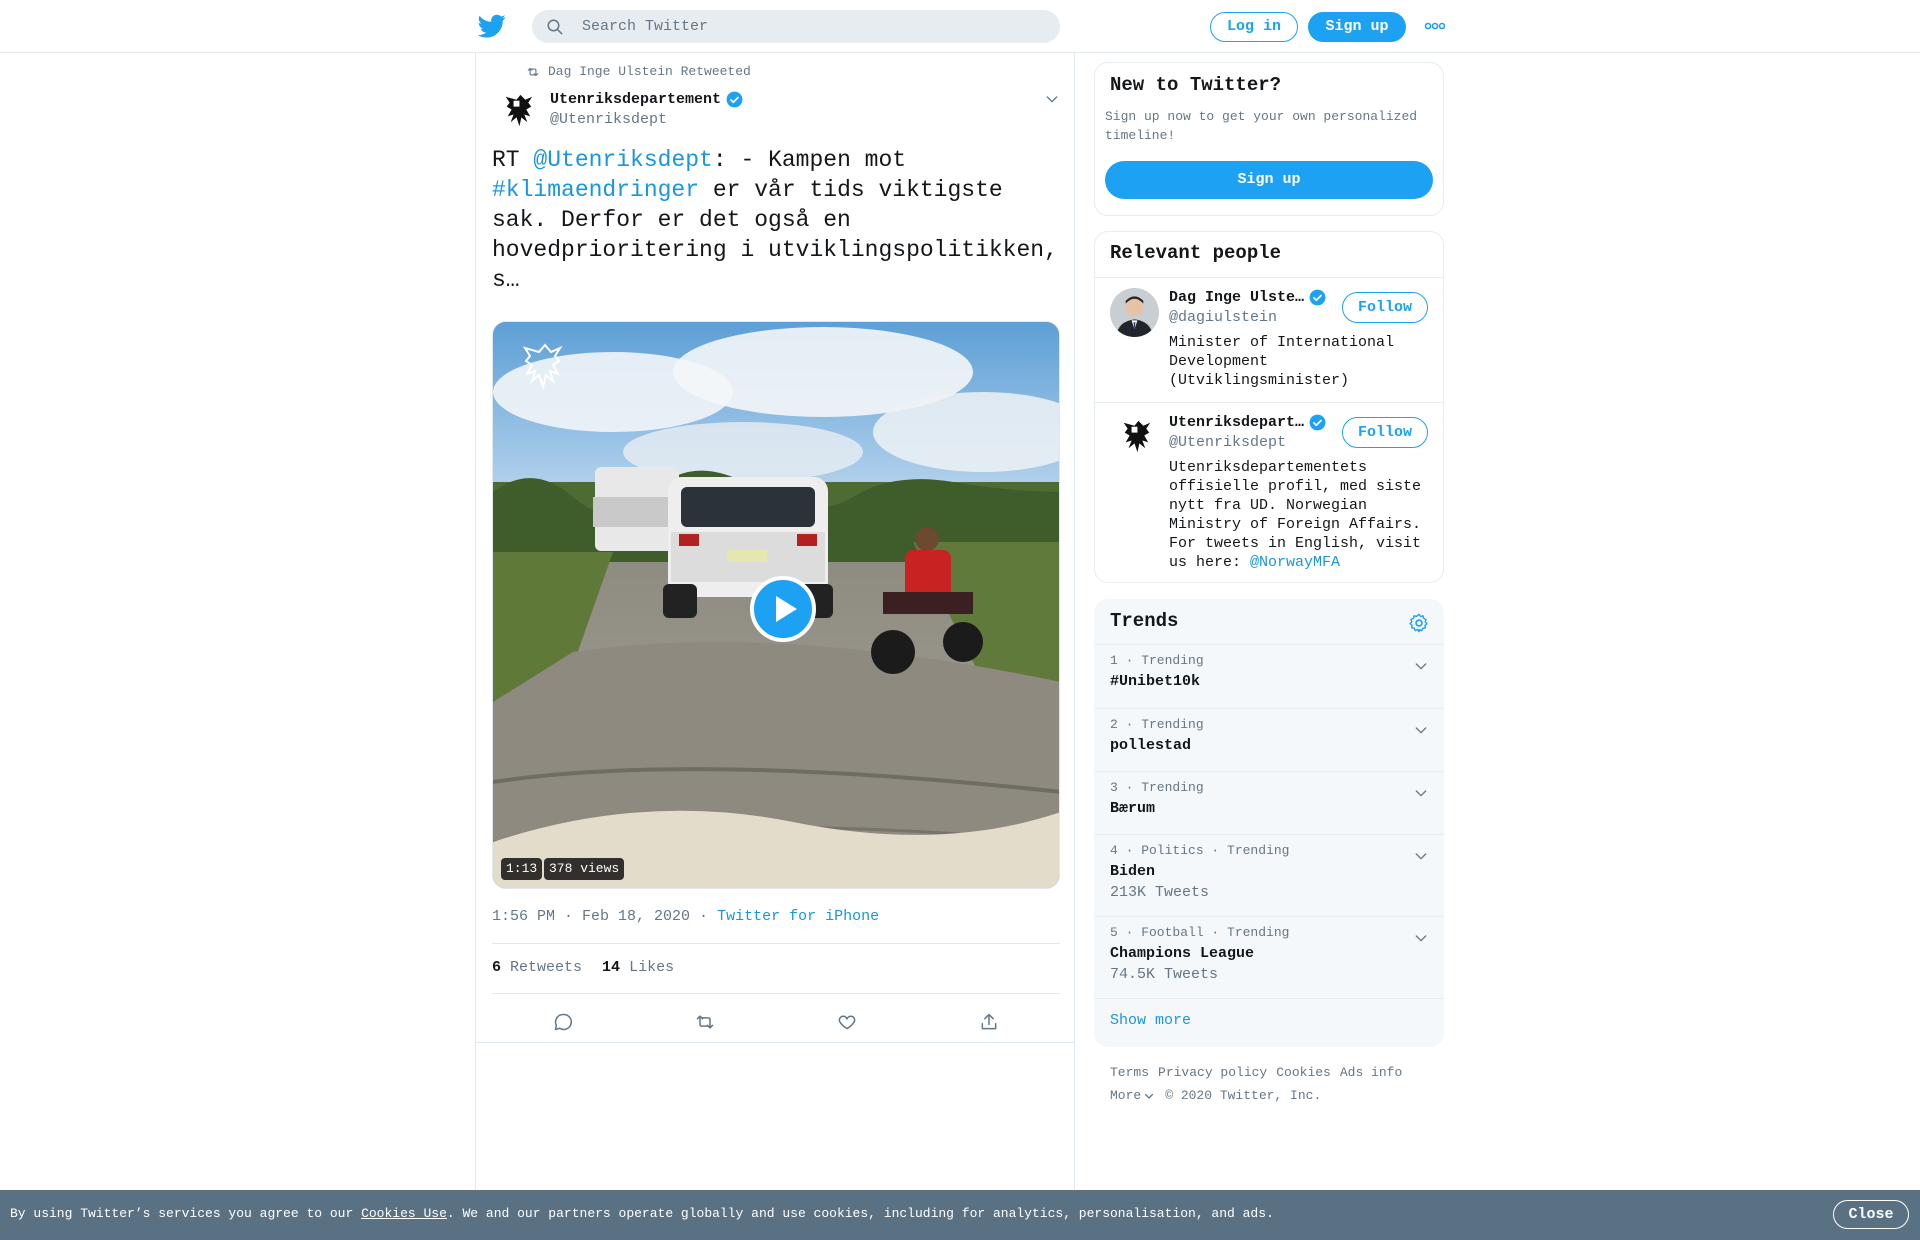 The height and width of the screenshot is (1240, 1920). Describe the element at coordinates (1295, 562) in the screenshot. I see `bio-mention-link: @NorwayMFA` at that location.